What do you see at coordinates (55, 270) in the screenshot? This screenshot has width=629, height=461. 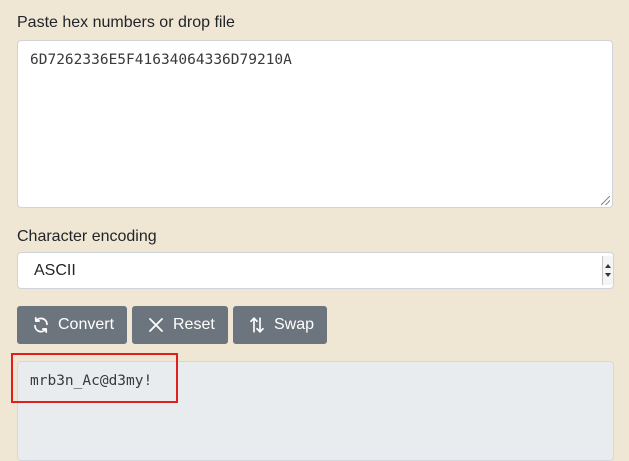 I see `encoding-selected-value: ASCII` at bounding box center [55, 270].